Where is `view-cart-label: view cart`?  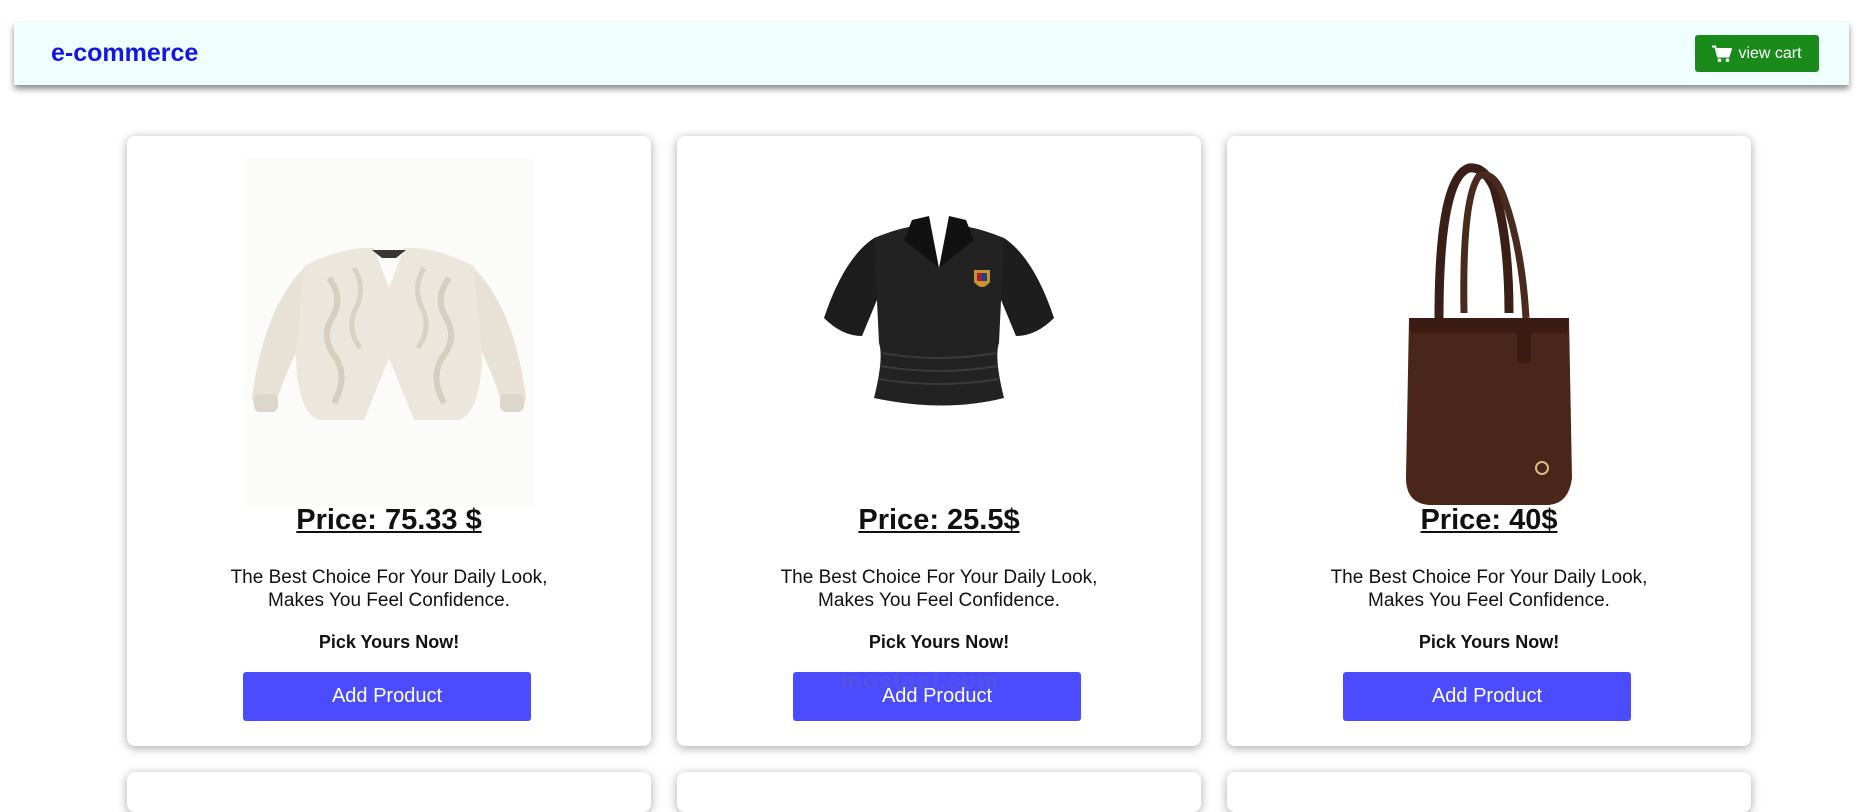 view-cart-label: view cart is located at coordinates (1770, 53).